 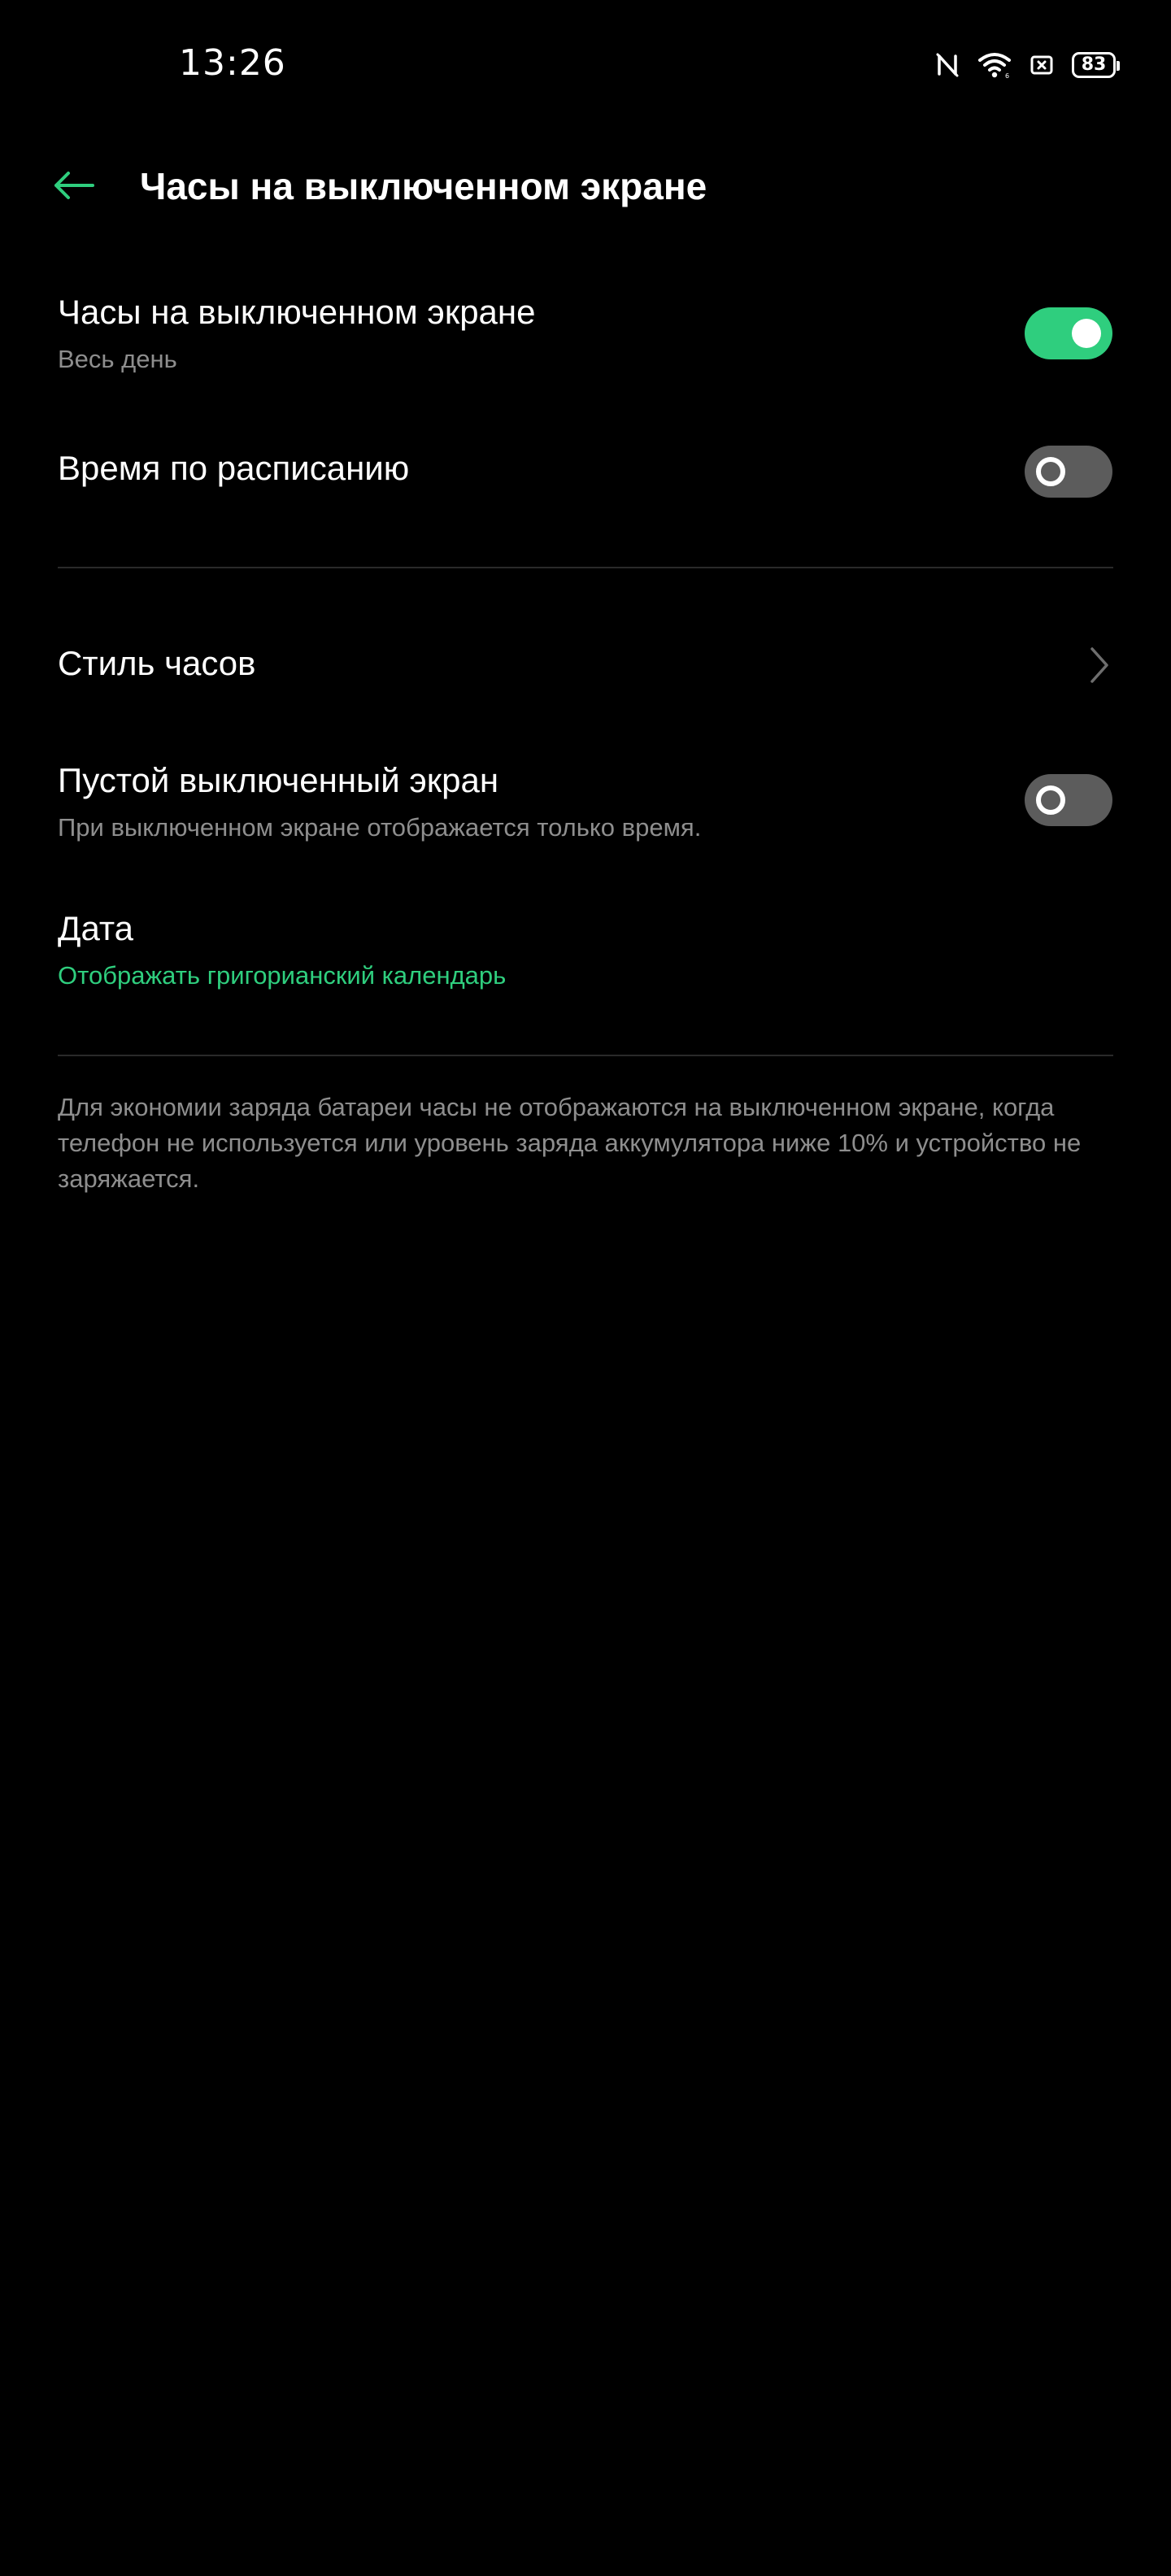 What do you see at coordinates (117, 359) in the screenshot?
I see `aod-setting-subtitle: Весь день` at bounding box center [117, 359].